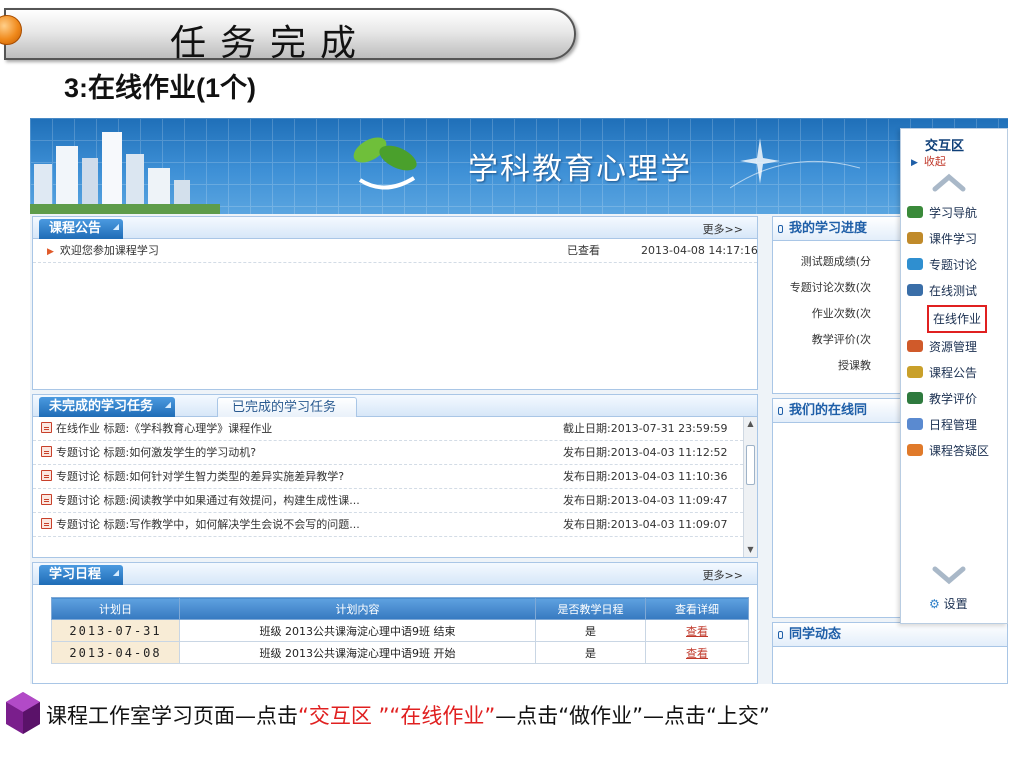 The image size is (1024, 768). What do you see at coordinates (142, 88) in the screenshot?
I see `subtitle-text: 在线作业` at bounding box center [142, 88].